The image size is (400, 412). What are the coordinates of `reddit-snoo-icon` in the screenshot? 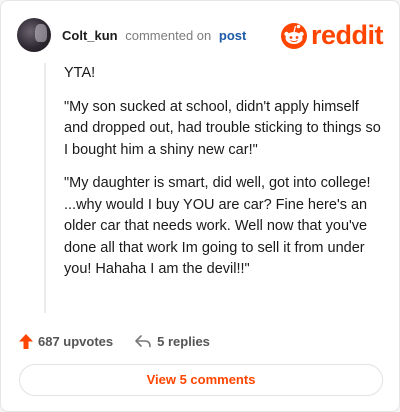 It's located at (293, 36).